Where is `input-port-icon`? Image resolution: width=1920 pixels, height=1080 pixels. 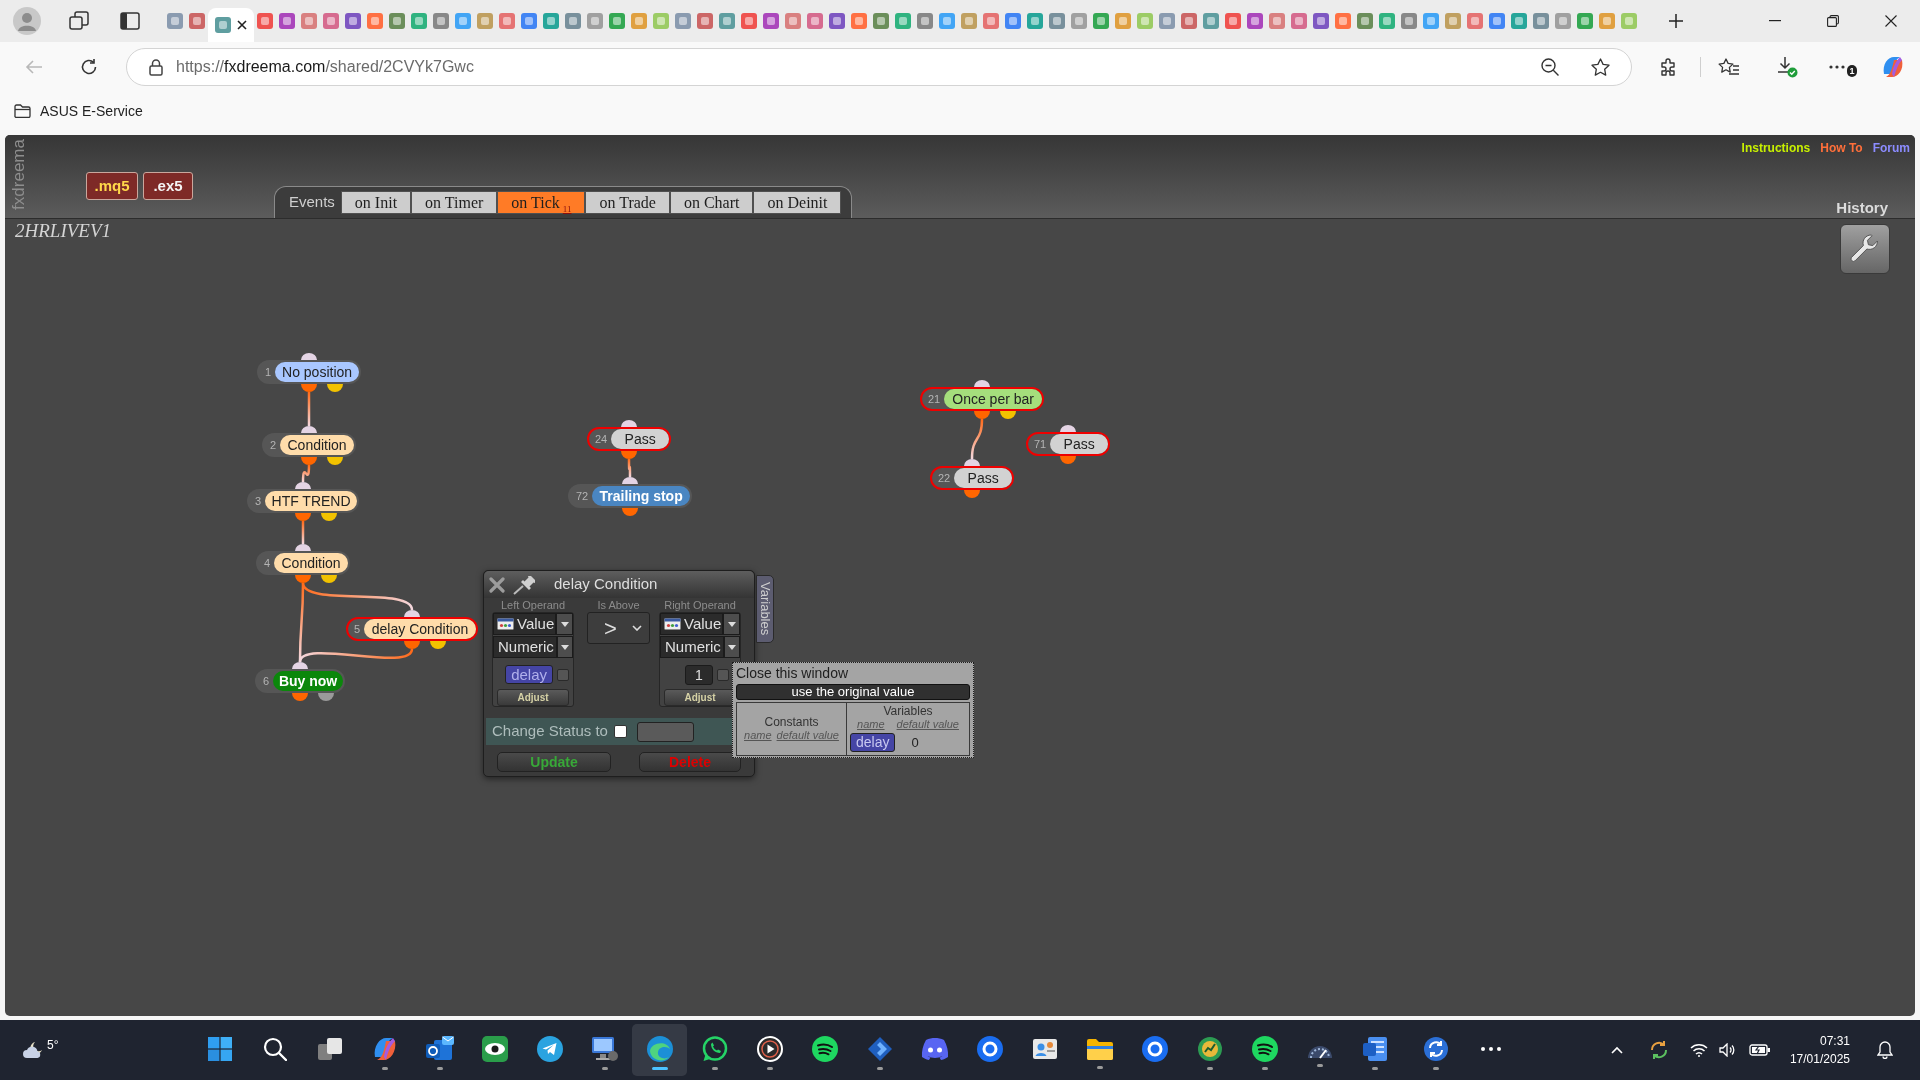
input-port-icon is located at coordinates (972, 462).